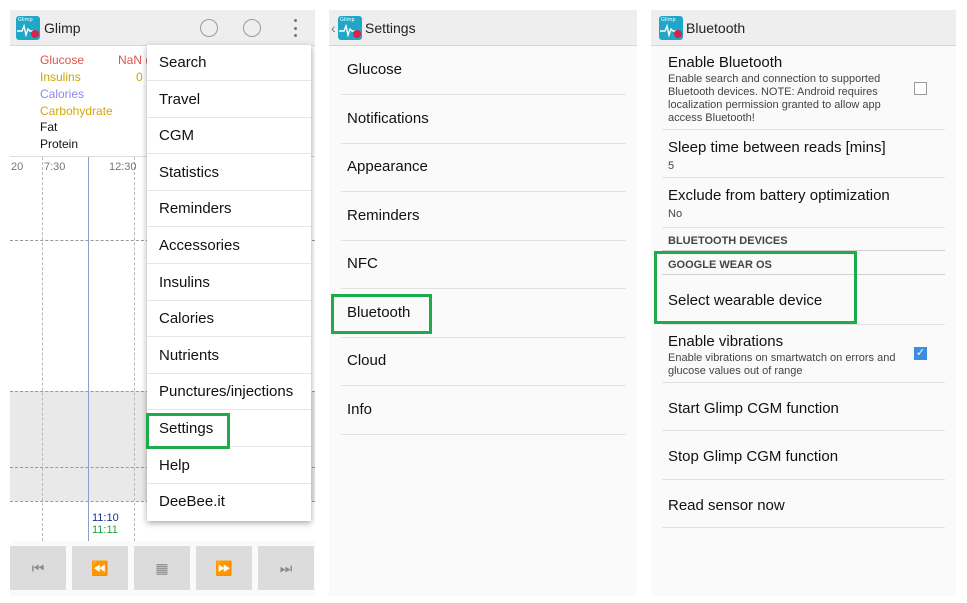  I want to click on menu-item-search: Search, so click(229, 63).